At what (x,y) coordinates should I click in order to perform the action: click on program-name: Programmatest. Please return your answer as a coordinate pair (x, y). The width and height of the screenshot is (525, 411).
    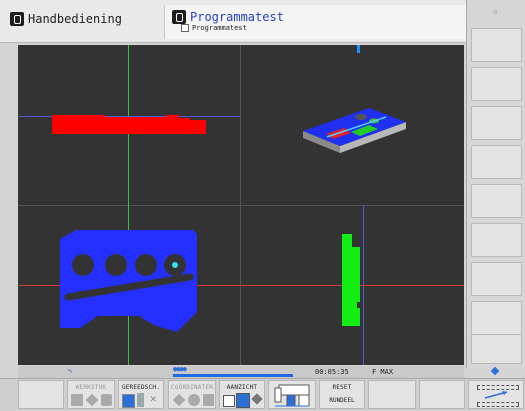
    Looking at the image, I should click on (219, 28).